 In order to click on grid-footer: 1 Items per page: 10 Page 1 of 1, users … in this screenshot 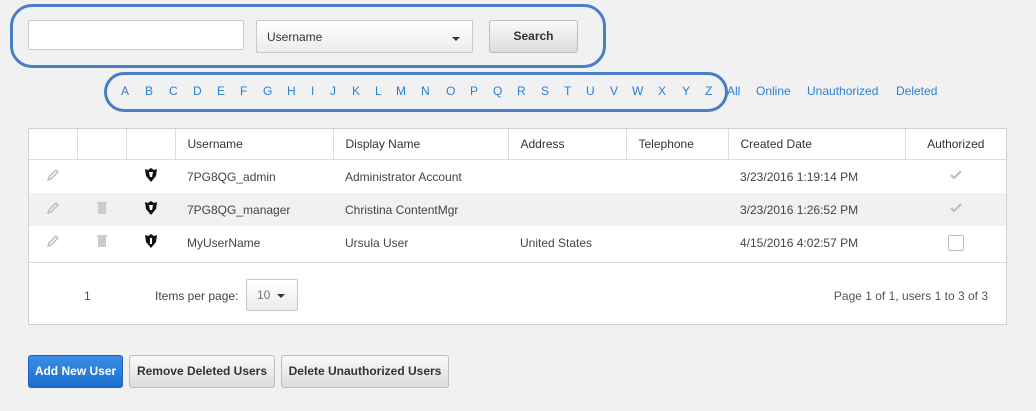, I will do `click(517, 293)`.